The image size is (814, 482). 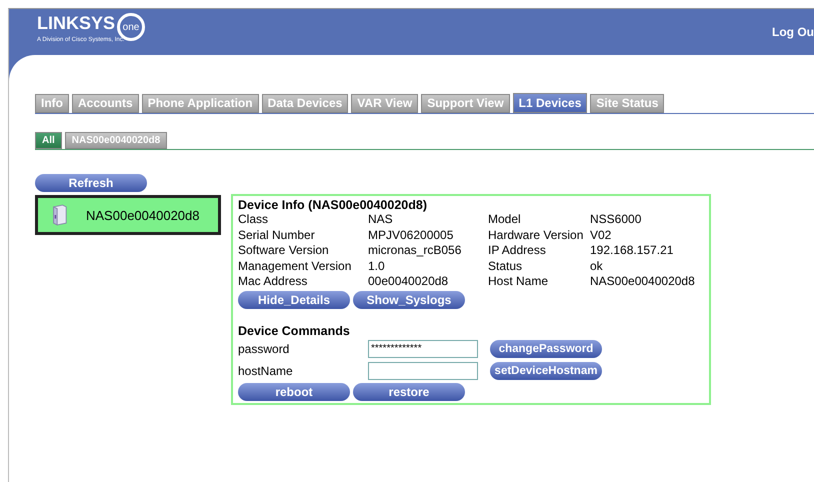 I want to click on command-button: setDeviceHostnam, so click(x=546, y=371).